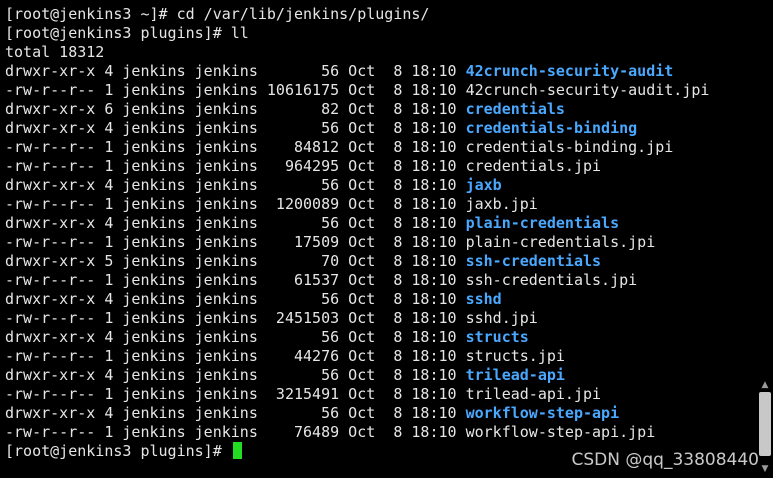 Image resolution: width=773 pixels, height=478 pixels. I want to click on file-name: 42crunch-security-audit.jpi, so click(587, 90).